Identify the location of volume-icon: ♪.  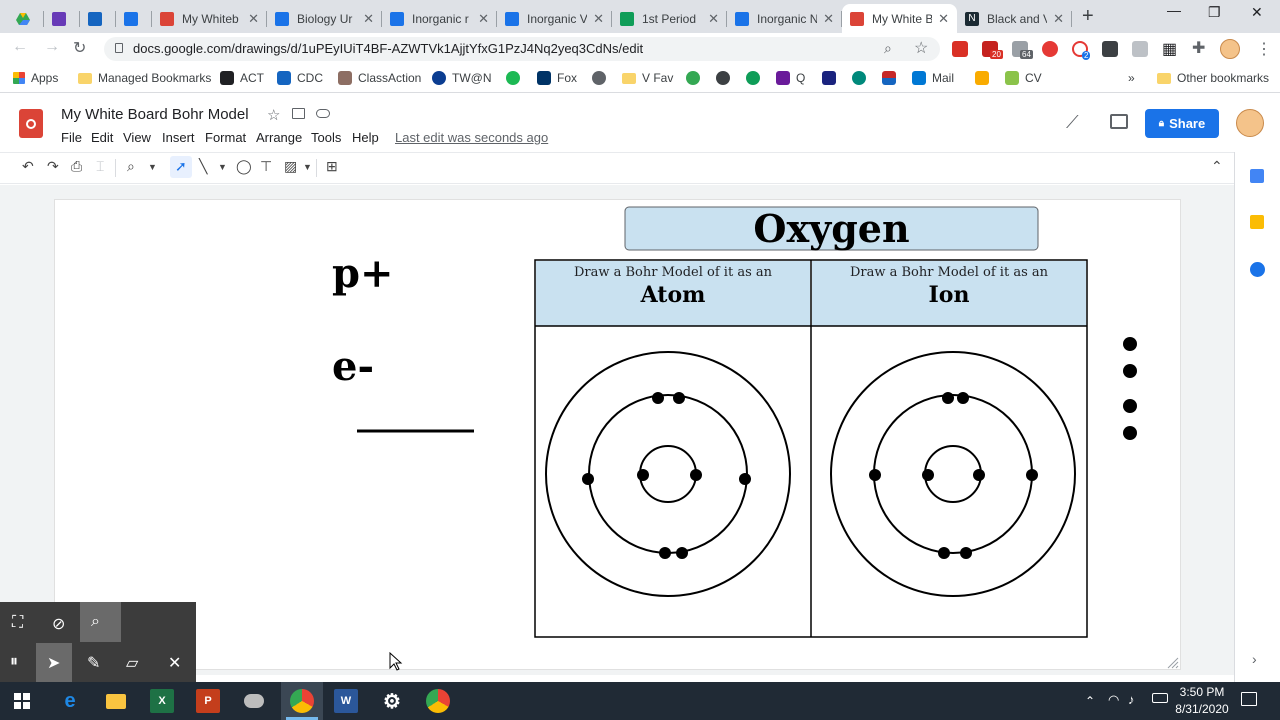
(1131, 699).